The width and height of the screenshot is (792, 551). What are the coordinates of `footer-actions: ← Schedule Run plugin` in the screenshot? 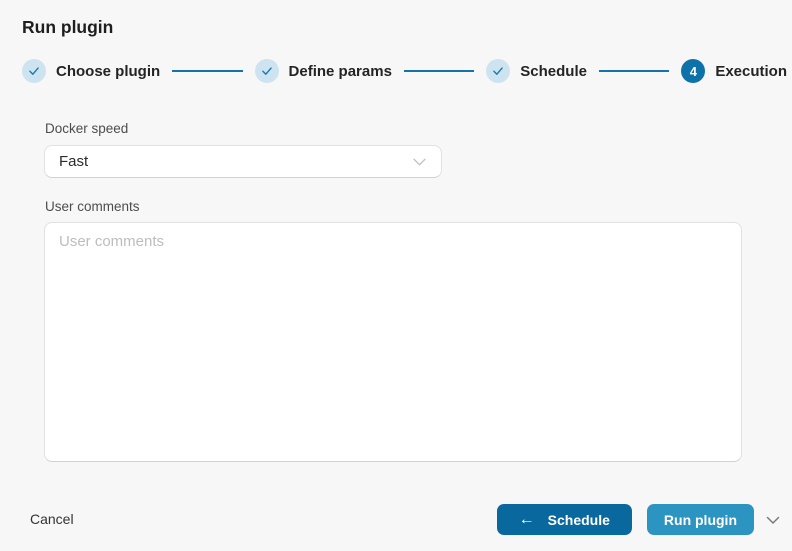 It's located at (638, 519).